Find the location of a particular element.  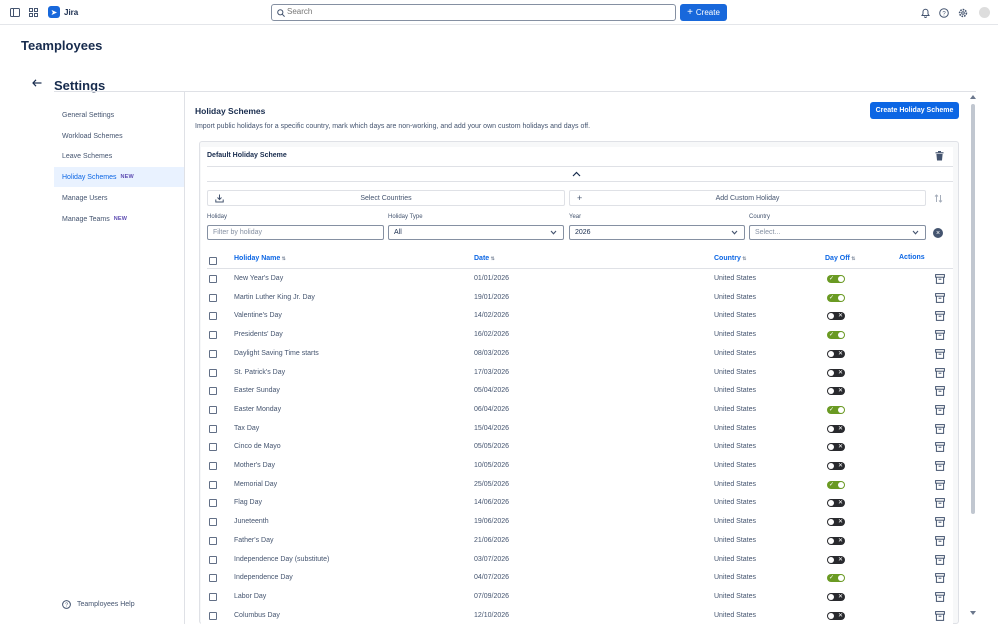

create-button: + Create is located at coordinates (703, 12).